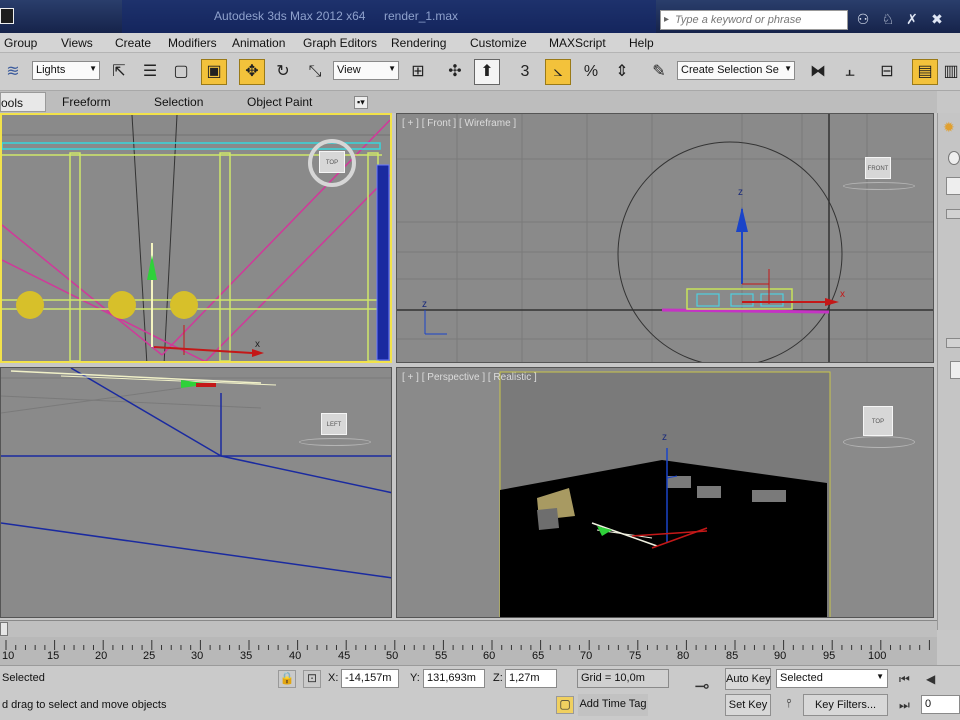  Describe the element at coordinates (467, 645) in the screenshot. I see `track-ticks` at that location.